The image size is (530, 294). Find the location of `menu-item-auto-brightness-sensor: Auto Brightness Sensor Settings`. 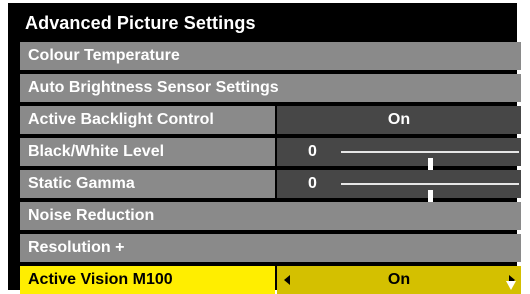

menu-item-auto-brightness-sensor: Auto Brightness Sensor Settings is located at coordinates (270, 88).